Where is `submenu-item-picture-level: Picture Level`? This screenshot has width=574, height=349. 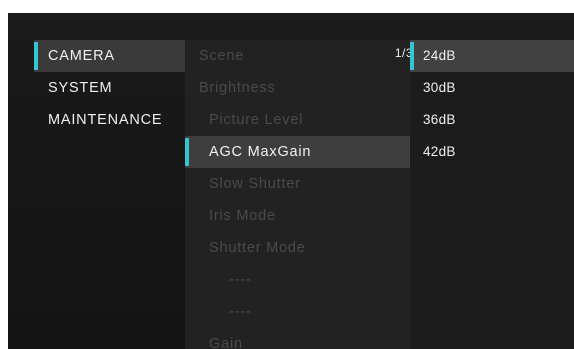 submenu-item-picture-level: Picture Level is located at coordinates (301, 120).